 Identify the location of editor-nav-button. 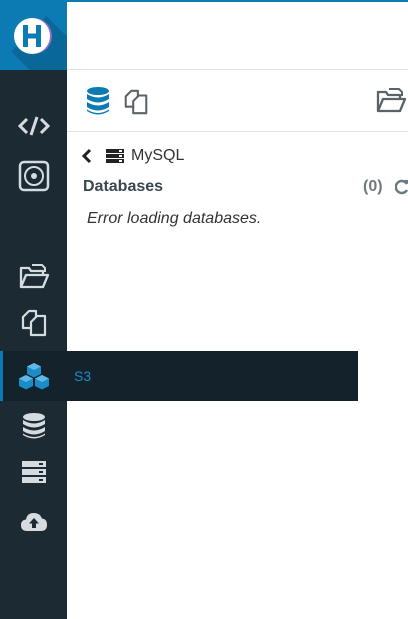
(33, 126).